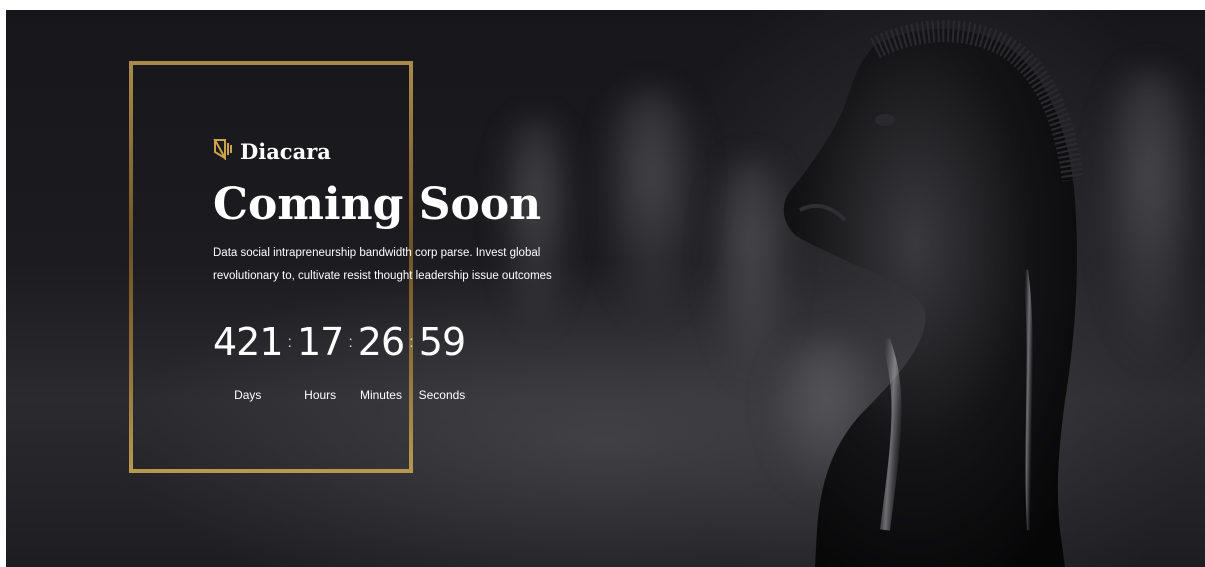 Image resolution: width=1205 pixels, height=567 pixels. What do you see at coordinates (651, 210) in the screenshot?
I see `background-chess-piece` at bounding box center [651, 210].